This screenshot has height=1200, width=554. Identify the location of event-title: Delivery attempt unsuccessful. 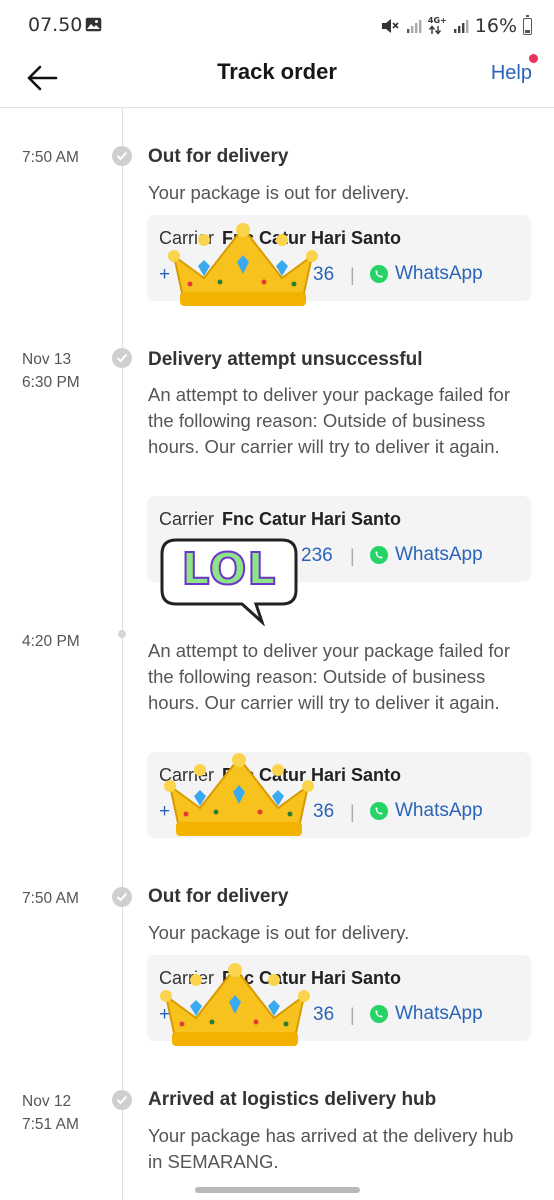
(285, 359).